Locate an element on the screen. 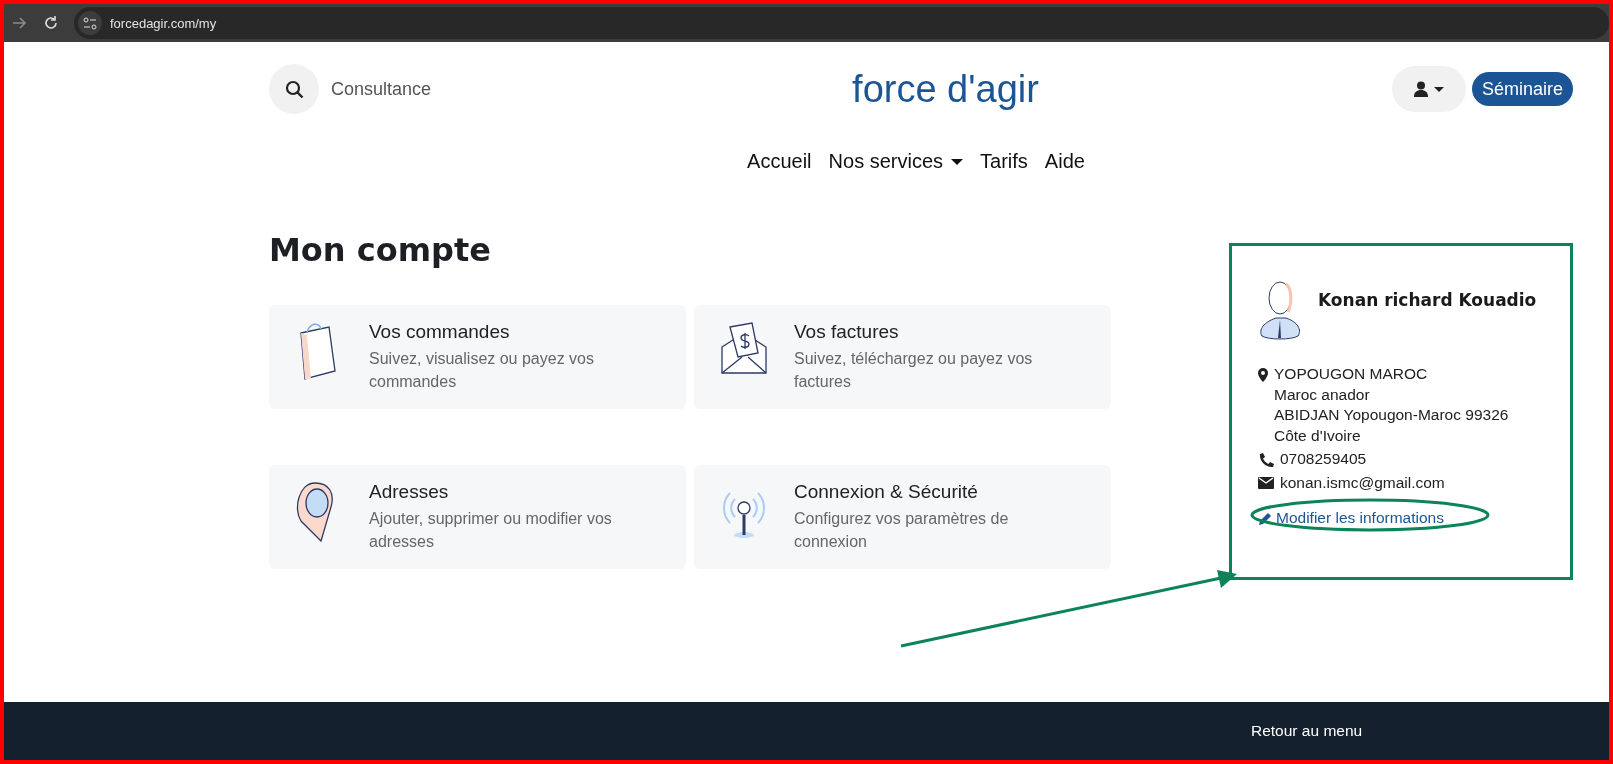 This screenshot has height=764, width=1613. envelope-icon is located at coordinates (1266, 482).